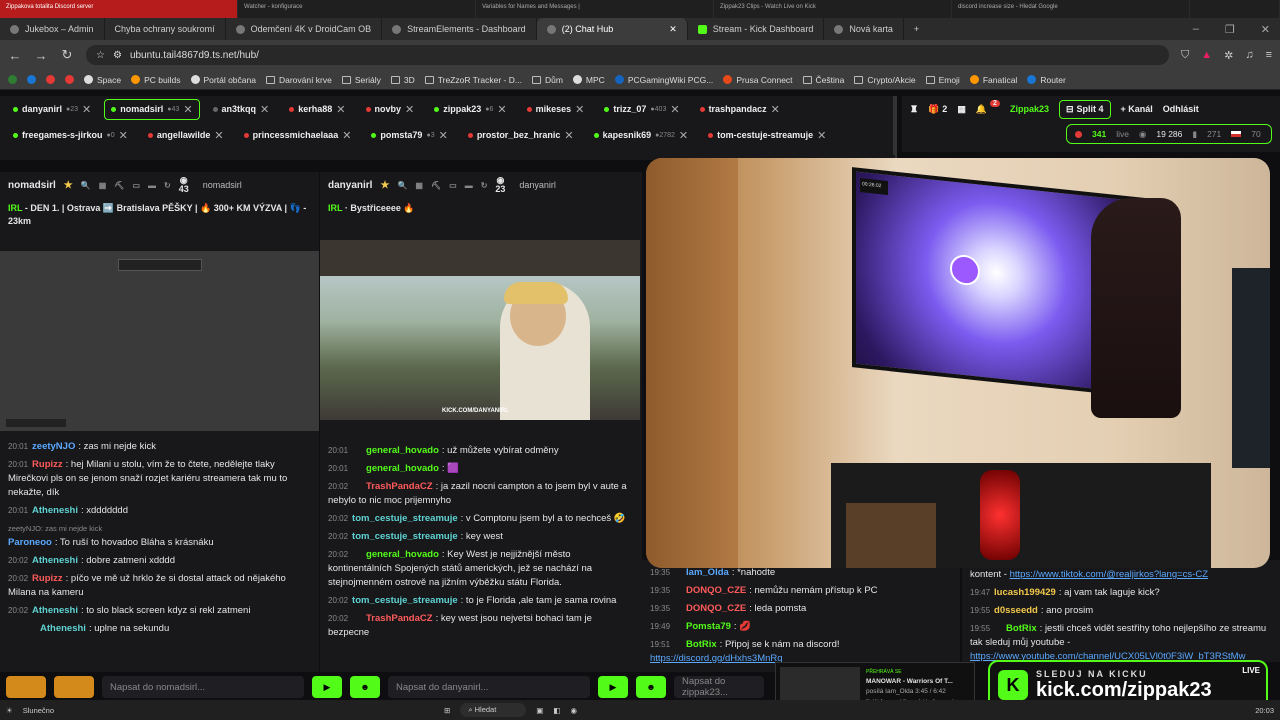 Image resolution: width=1280 pixels, height=720 pixels. I want to click on channel-chip-tom-cestuje: tom-cestuje-streamuje ✕, so click(767, 135).